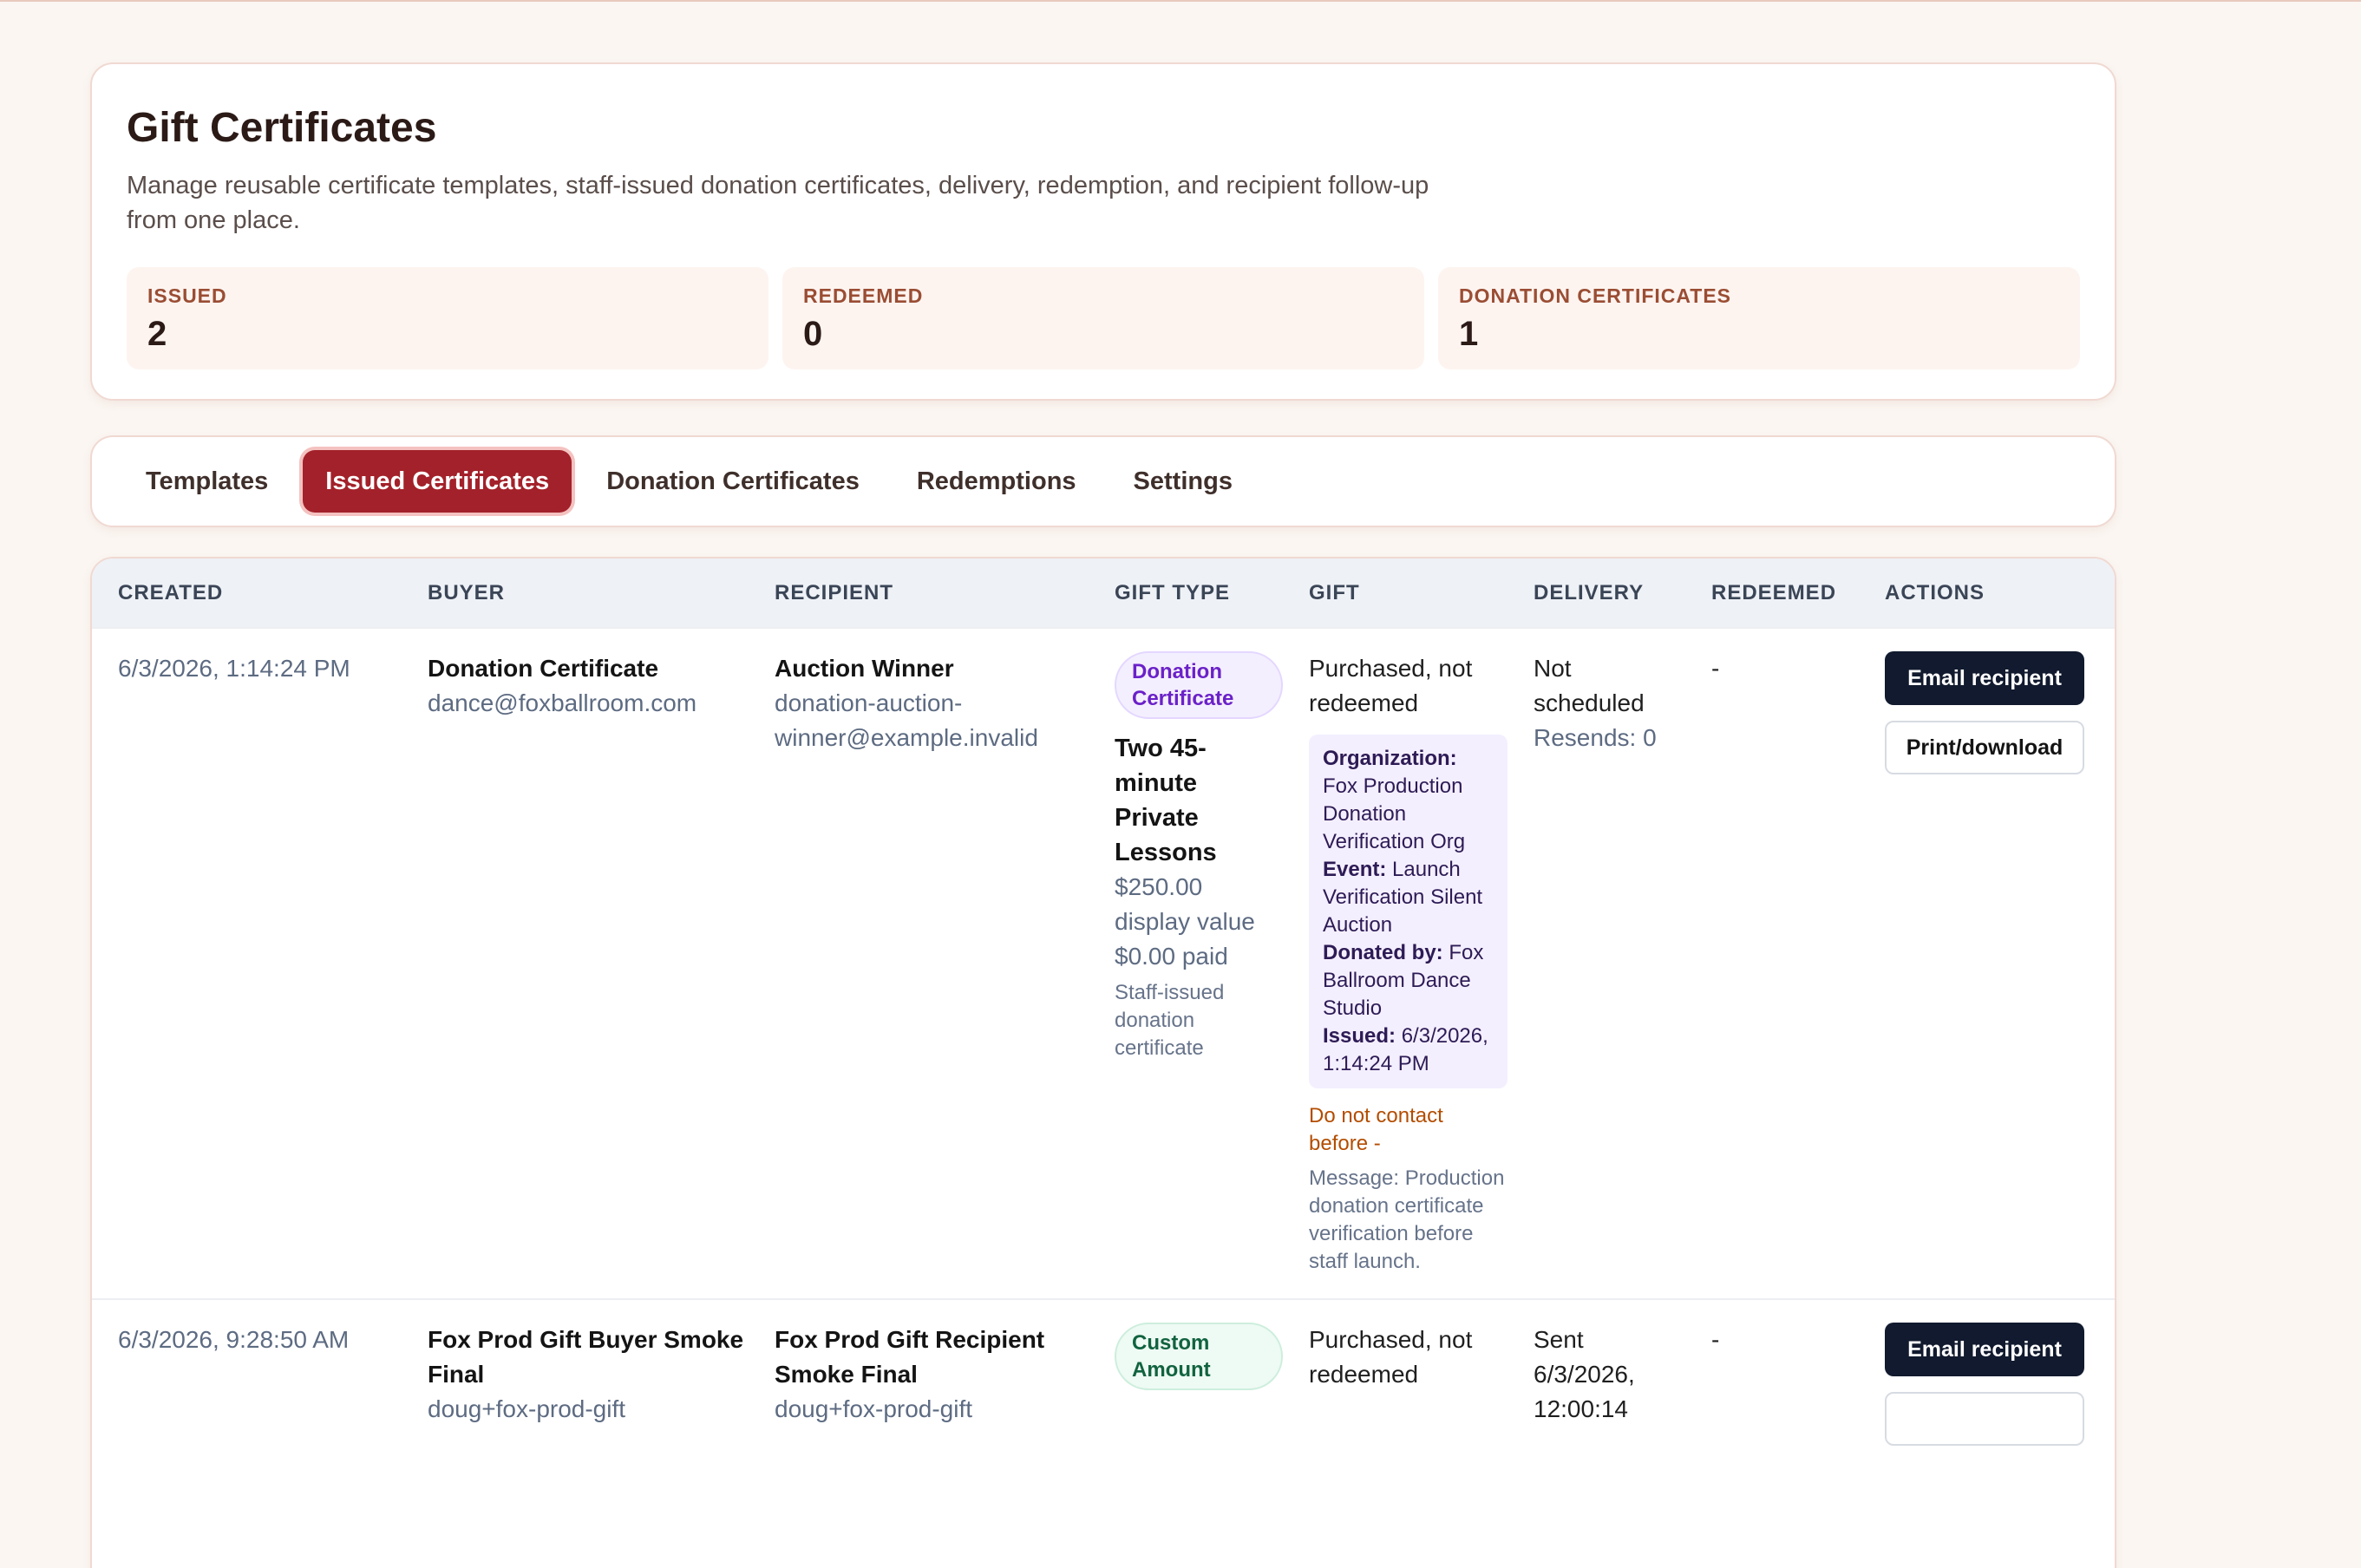 The width and height of the screenshot is (2361, 1568). I want to click on recipient-email: doug+fox-prod-gift, so click(874, 1408).